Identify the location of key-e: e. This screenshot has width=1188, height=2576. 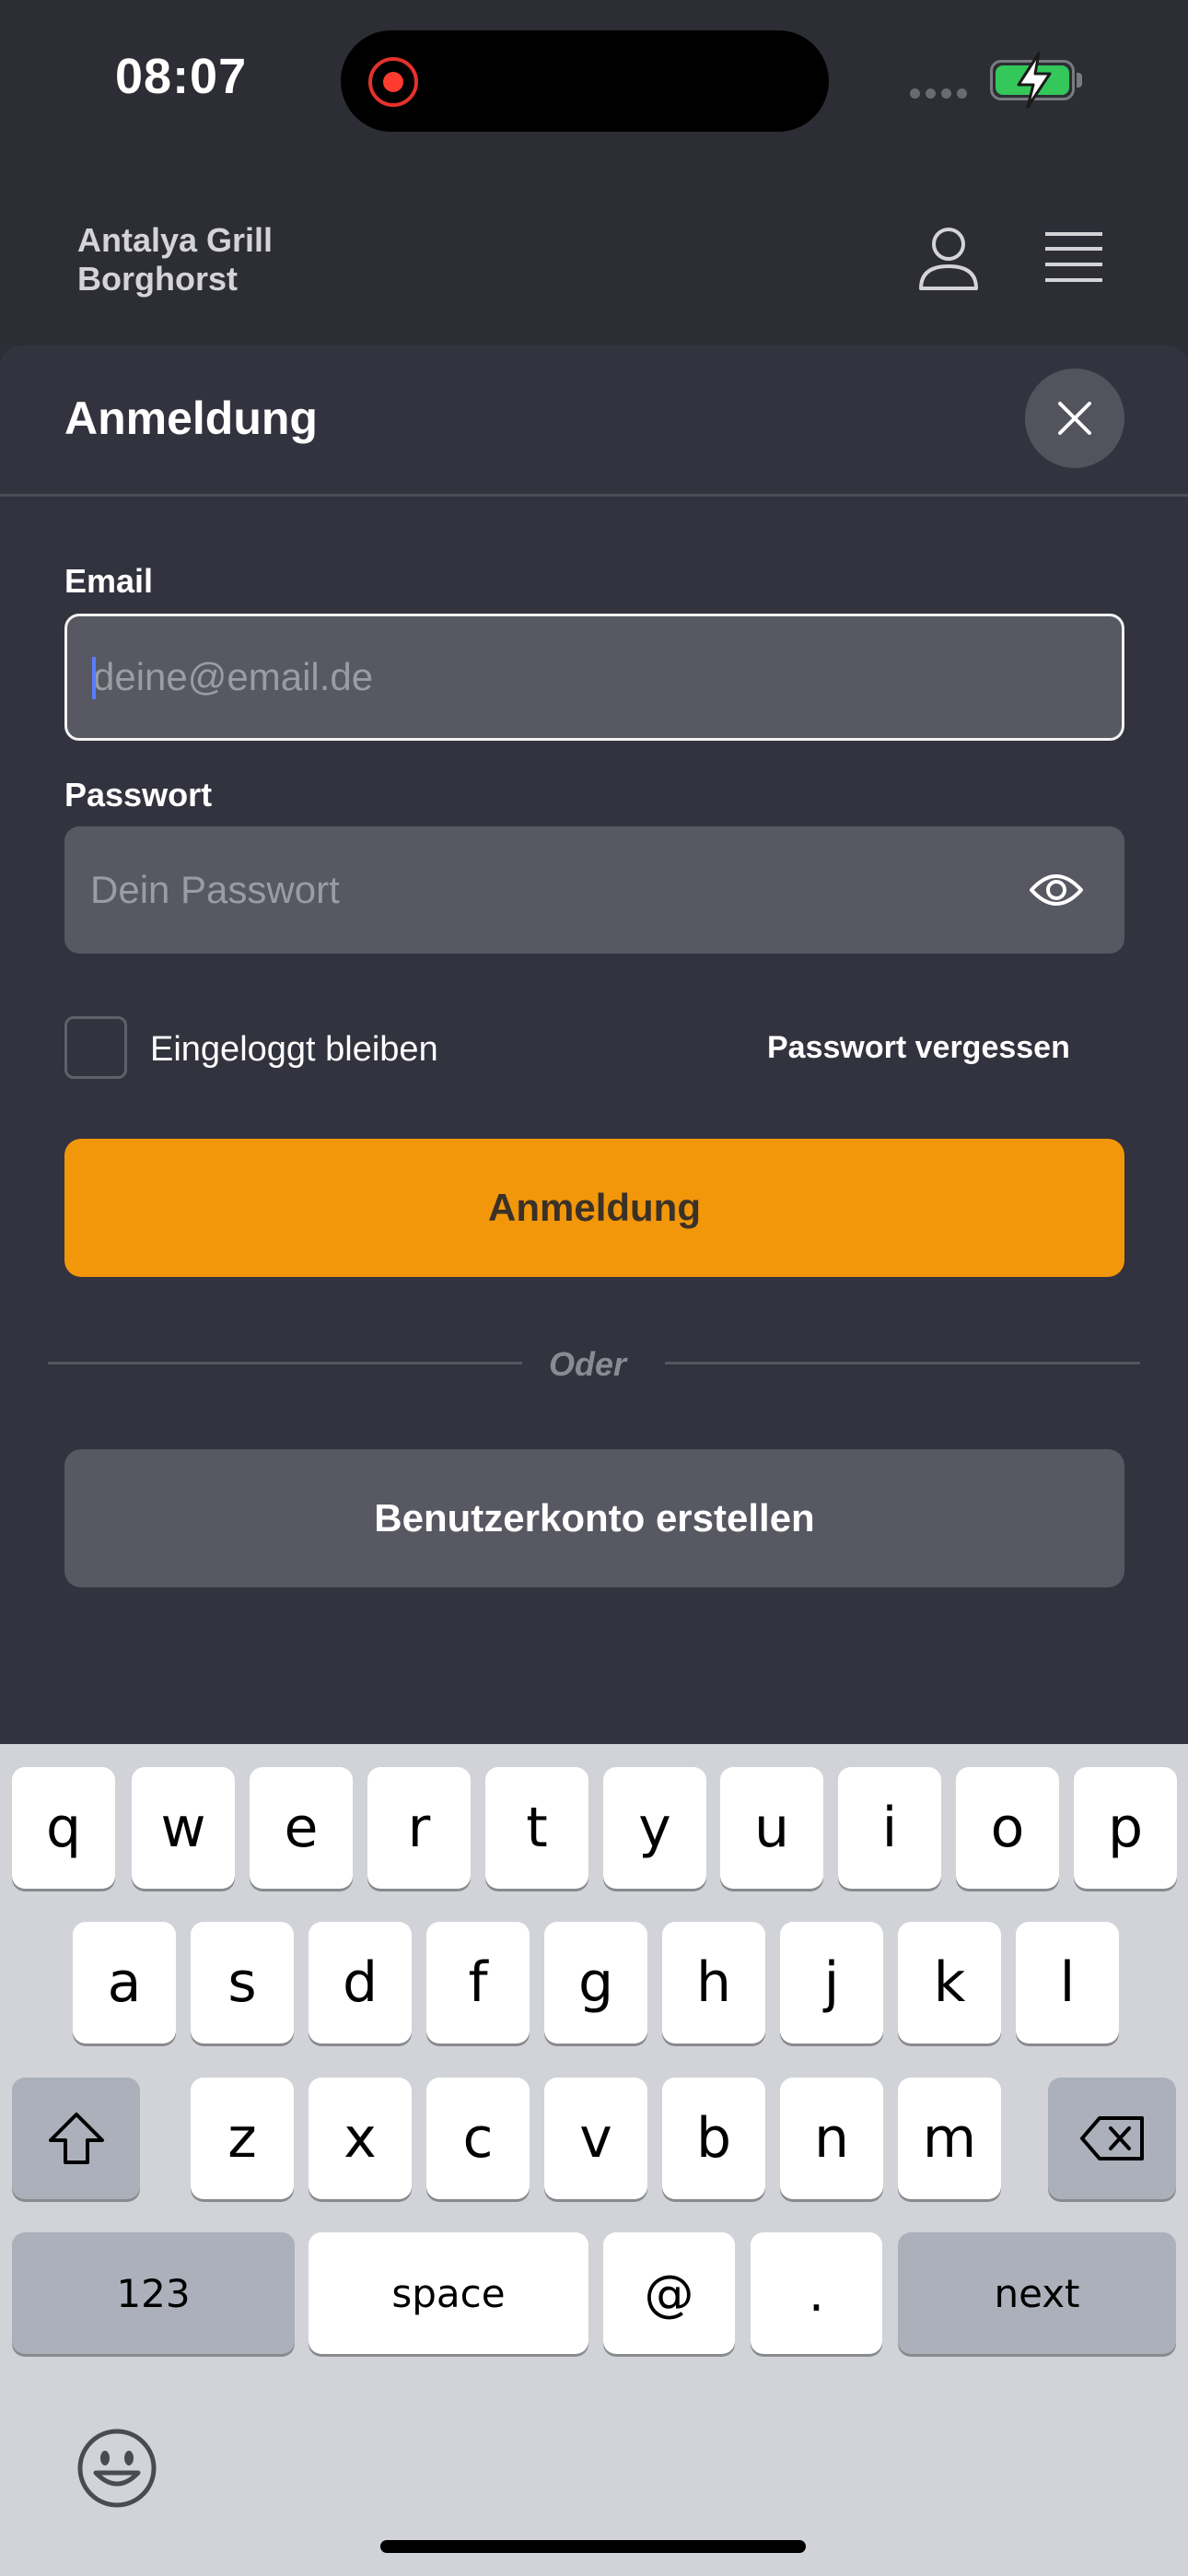
(301, 1828).